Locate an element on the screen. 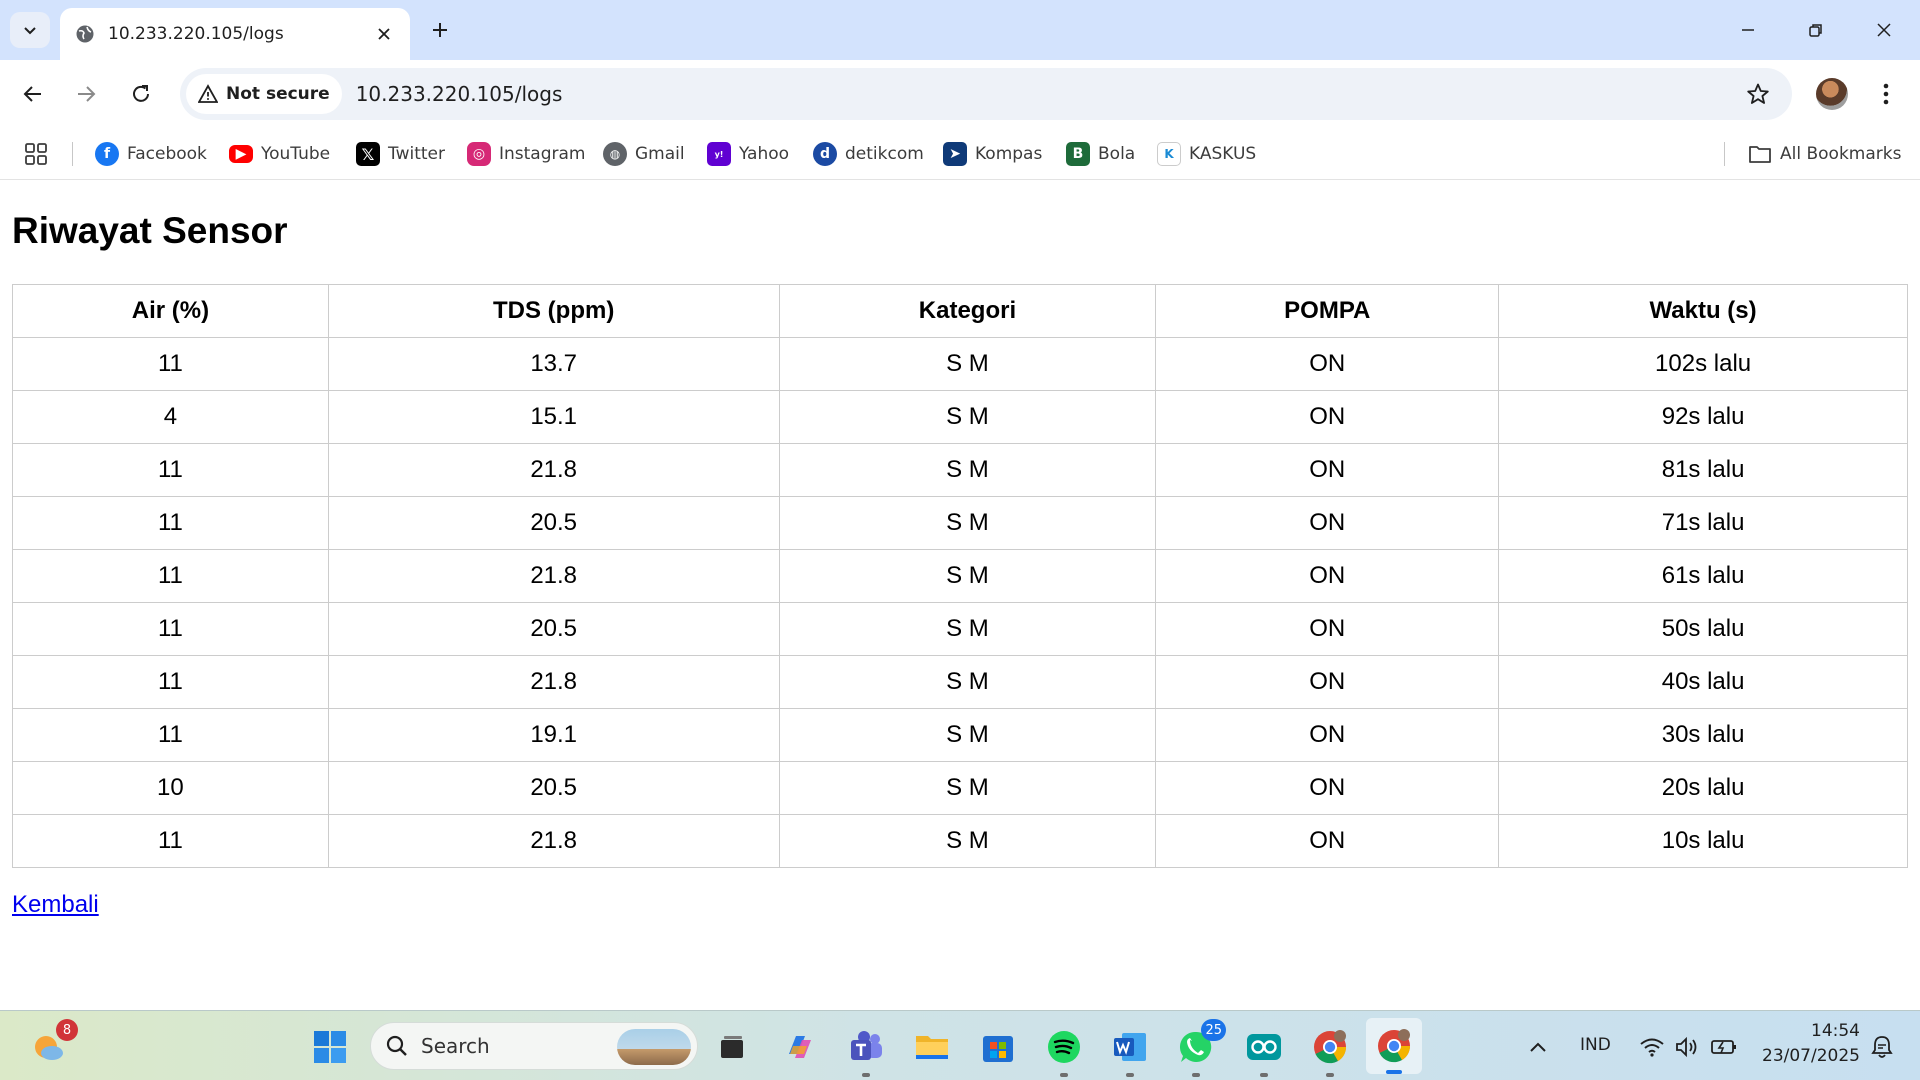  task-view-button is located at coordinates (732, 1047).